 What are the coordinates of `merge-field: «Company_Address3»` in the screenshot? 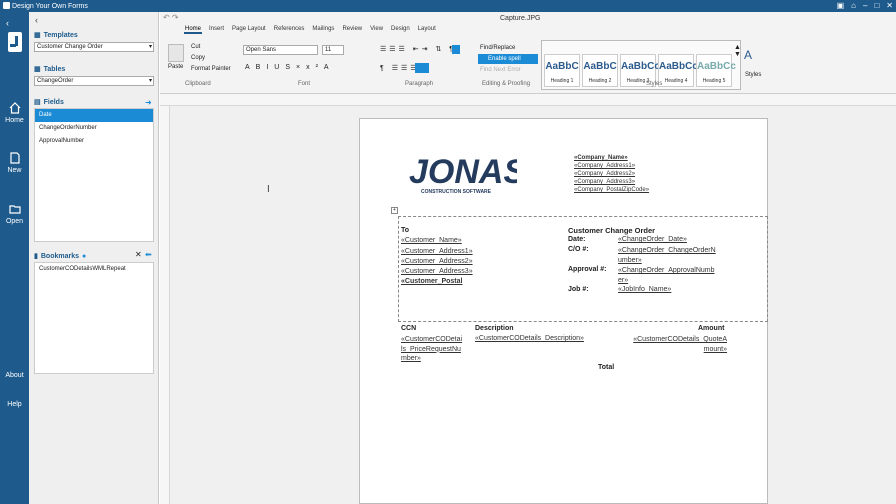 It's located at (611, 182).